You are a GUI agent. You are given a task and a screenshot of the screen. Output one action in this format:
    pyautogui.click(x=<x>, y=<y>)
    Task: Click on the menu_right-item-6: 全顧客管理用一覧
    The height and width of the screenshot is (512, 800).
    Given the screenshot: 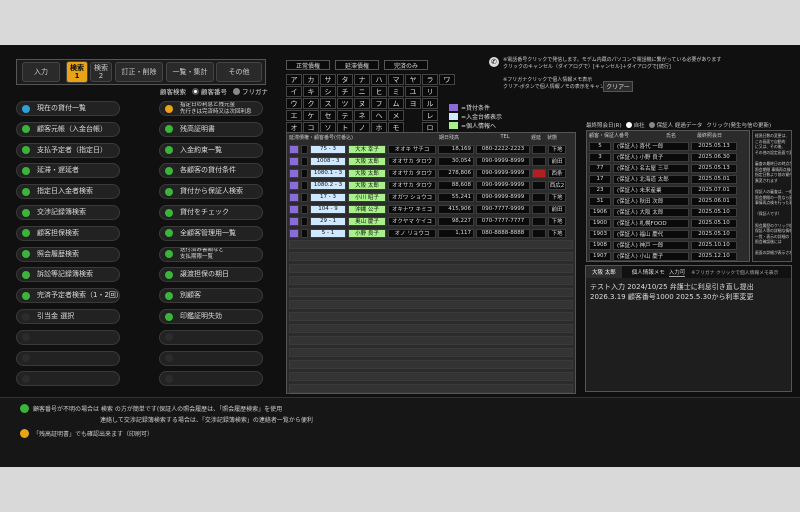 What is the action you would take?
    pyautogui.click(x=211, y=233)
    